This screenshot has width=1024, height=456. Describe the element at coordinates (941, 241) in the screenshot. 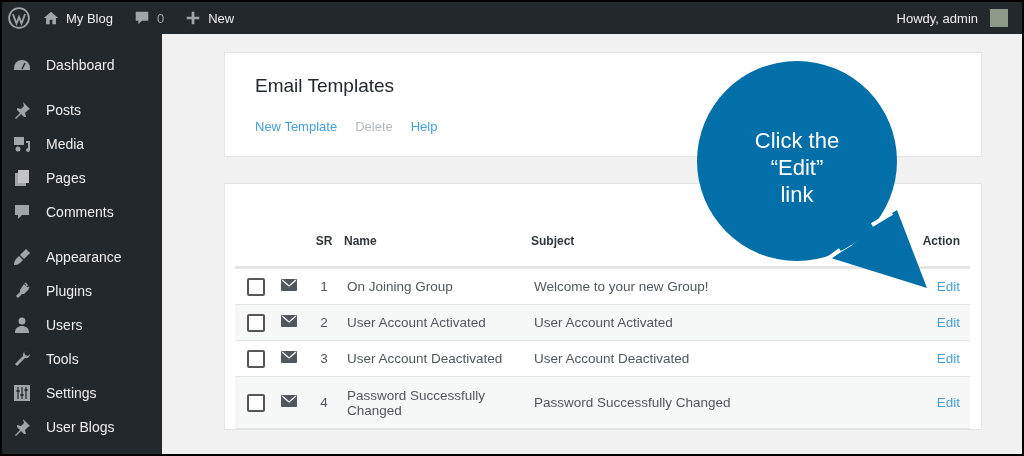

I see `column-header: Action` at that location.